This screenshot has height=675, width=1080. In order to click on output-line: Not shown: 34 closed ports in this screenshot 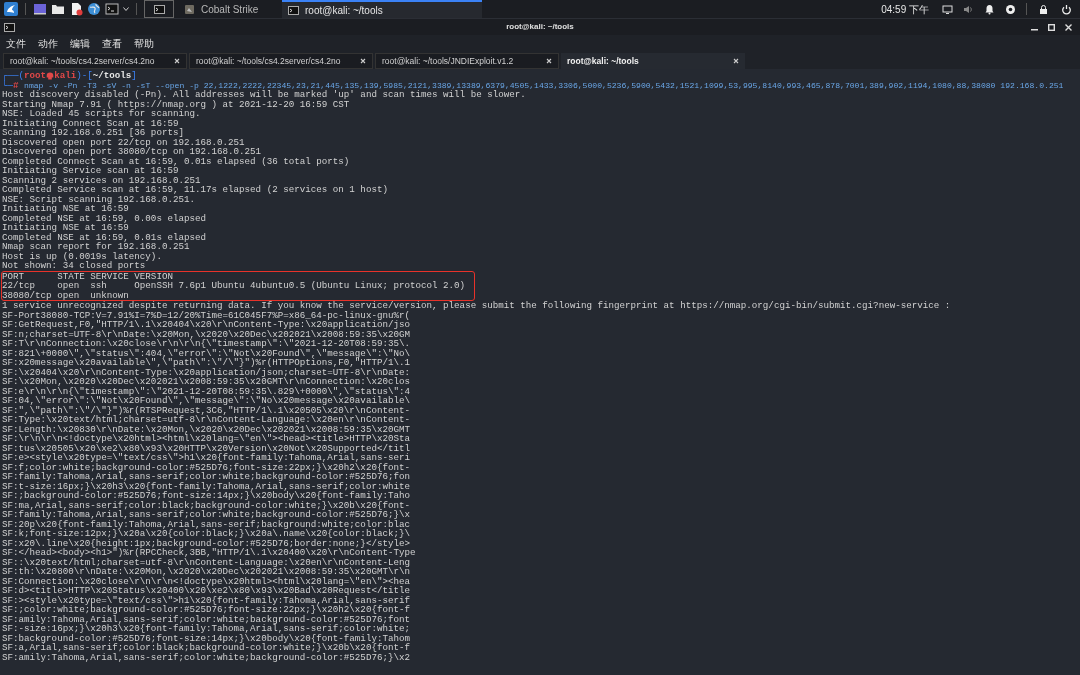, I will do `click(74, 266)`.